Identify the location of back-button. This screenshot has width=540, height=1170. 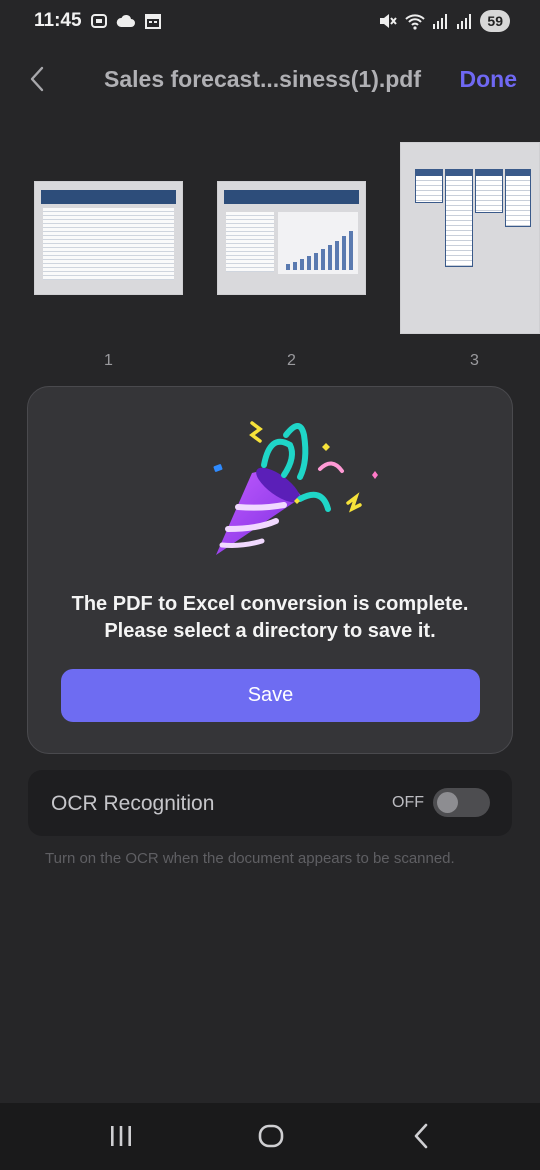
(38, 79).